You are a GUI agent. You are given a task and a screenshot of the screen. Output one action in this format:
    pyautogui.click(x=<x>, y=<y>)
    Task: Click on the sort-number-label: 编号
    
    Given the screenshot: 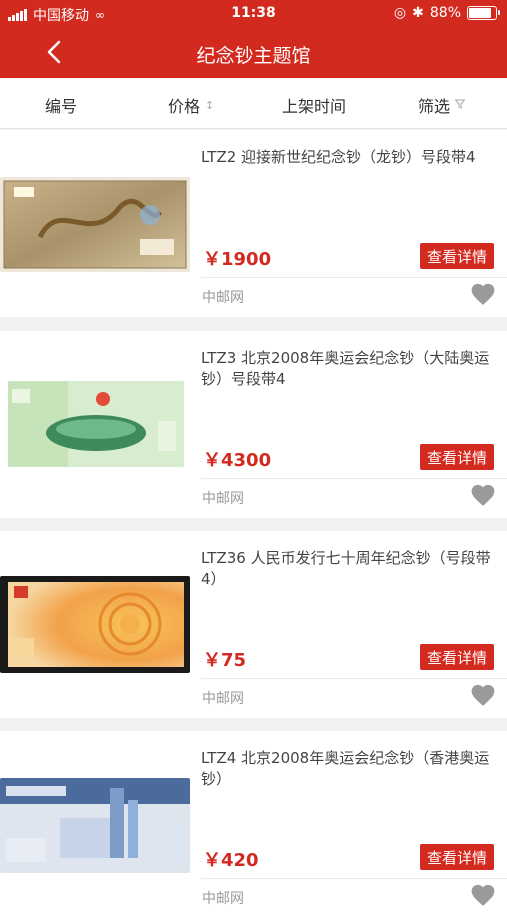 What is the action you would take?
    pyautogui.click(x=61, y=106)
    